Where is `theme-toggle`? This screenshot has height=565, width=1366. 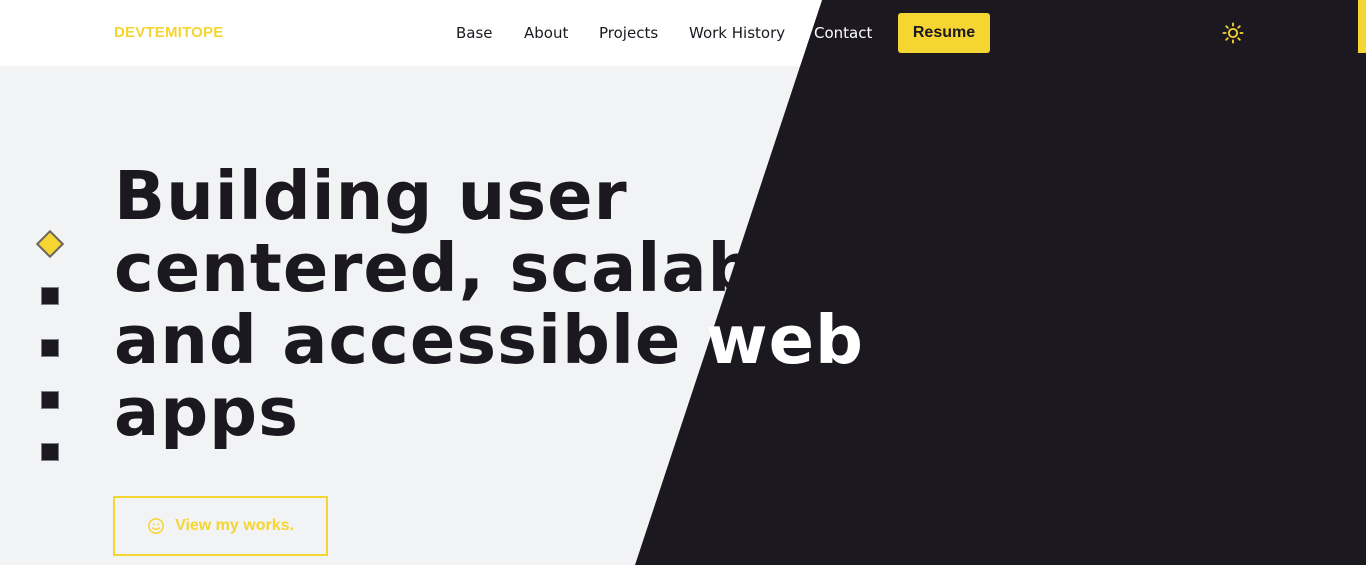
theme-toggle is located at coordinates (1233, 33).